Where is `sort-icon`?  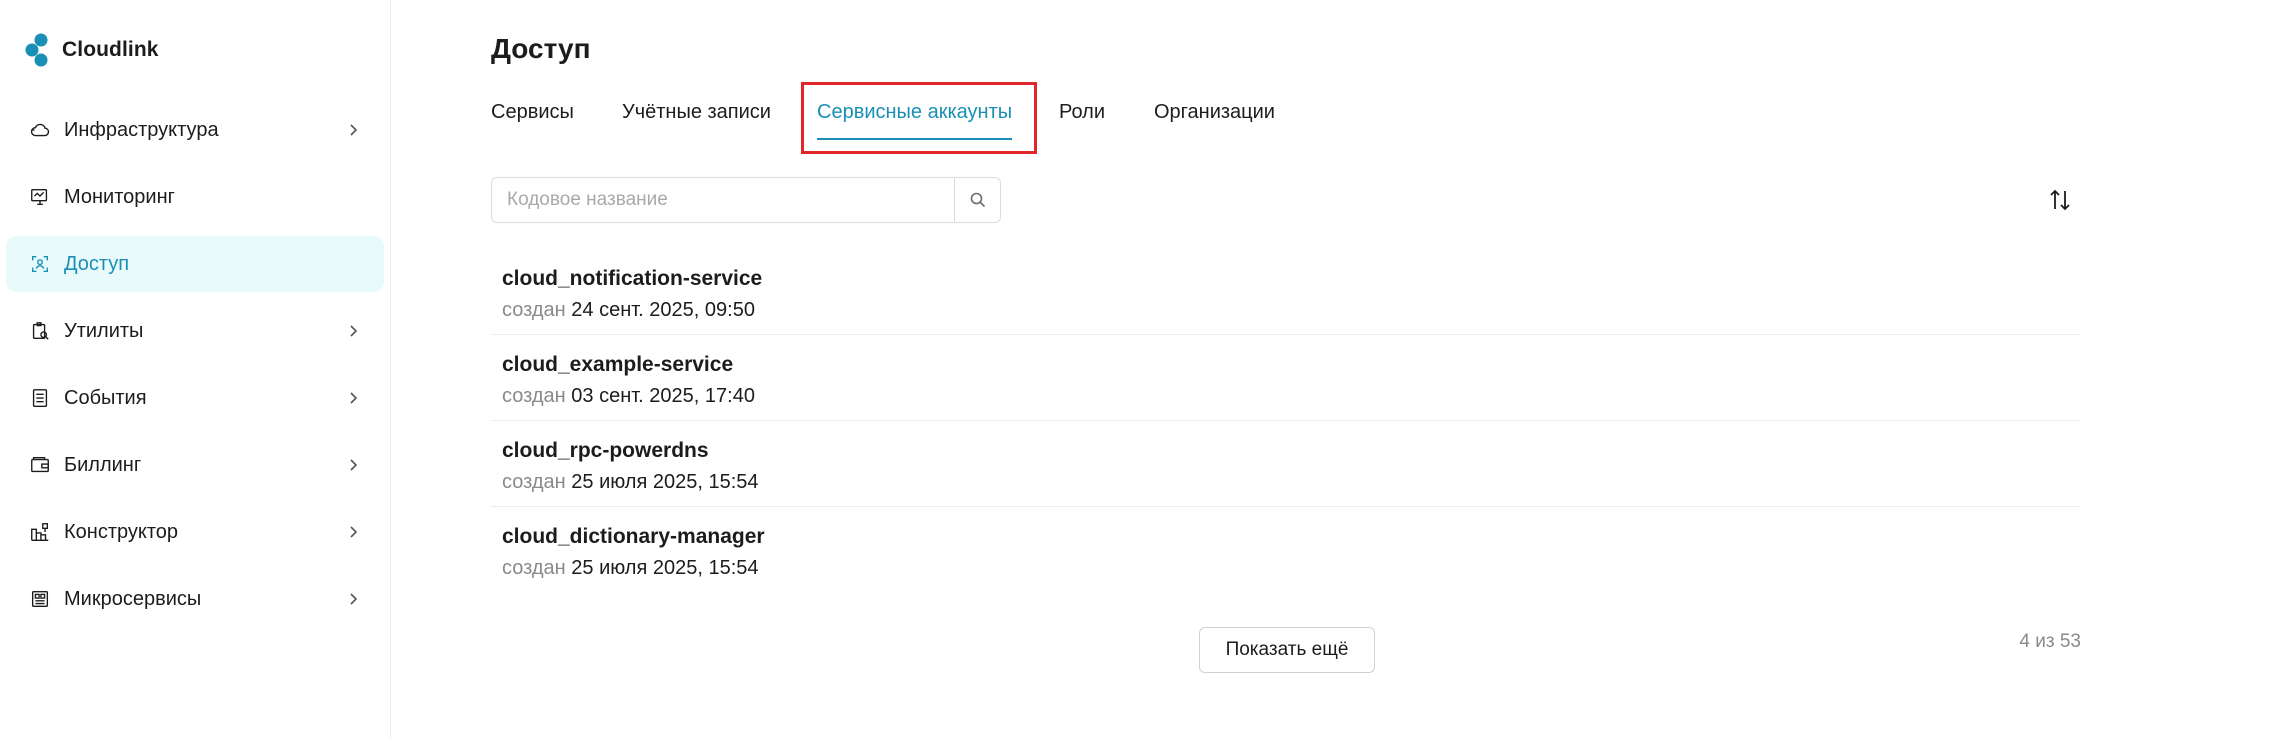
sort-icon is located at coordinates (2060, 200).